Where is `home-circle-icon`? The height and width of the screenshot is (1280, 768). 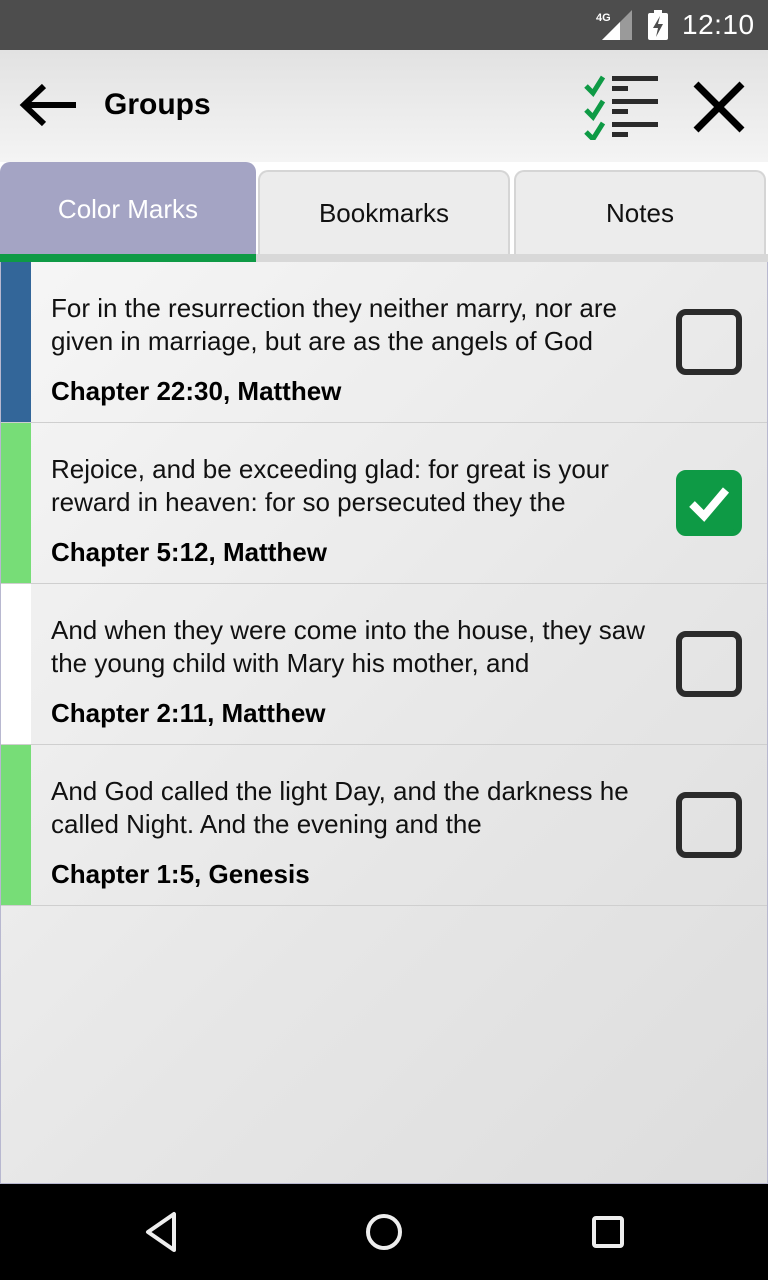 home-circle-icon is located at coordinates (384, 1232).